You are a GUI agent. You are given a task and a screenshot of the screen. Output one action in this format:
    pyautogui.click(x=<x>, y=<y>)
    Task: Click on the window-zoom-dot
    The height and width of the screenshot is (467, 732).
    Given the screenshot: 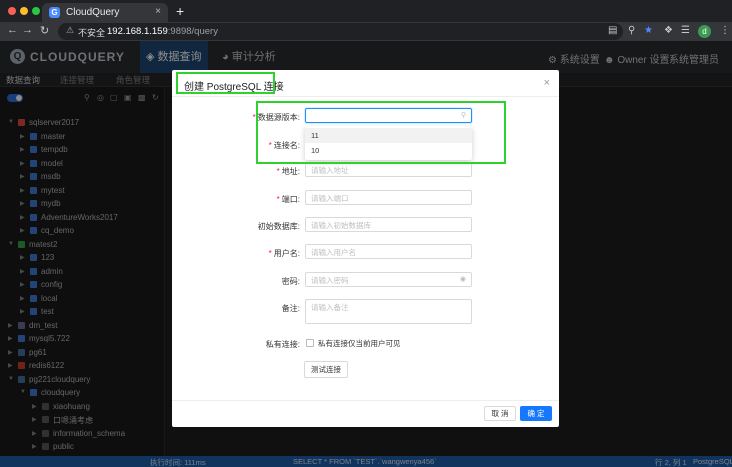 What is the action you would take?
    pyautogui.click(x=36, y=11)
    